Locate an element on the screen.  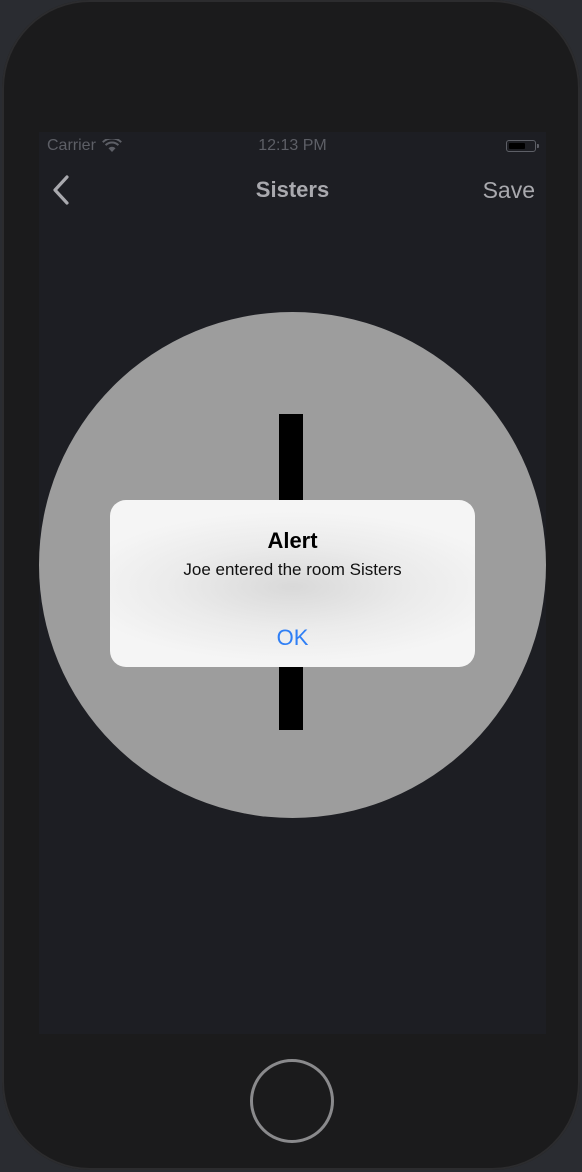
status-time: 12:13 PM is located at coordinates (292, 145).